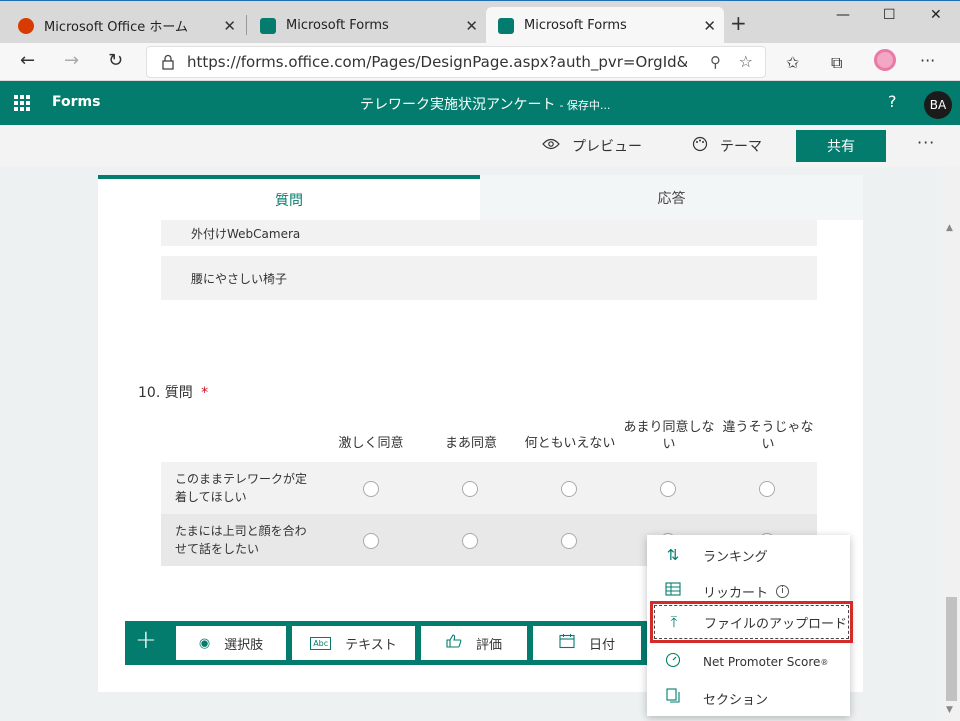 This screenshot has height=721, width=960. Describe the element at coordinates (927, 60) in the screenshot. I see `settings-more-icon: ···` at that location.